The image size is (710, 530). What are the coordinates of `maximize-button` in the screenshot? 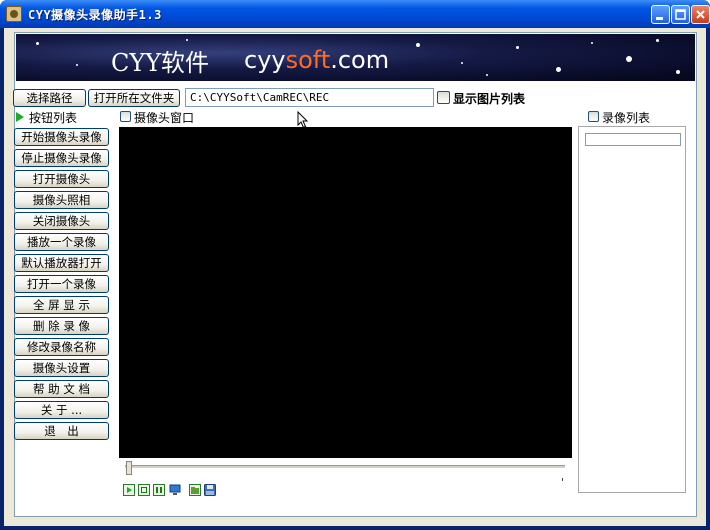 It's located at (680, 14).